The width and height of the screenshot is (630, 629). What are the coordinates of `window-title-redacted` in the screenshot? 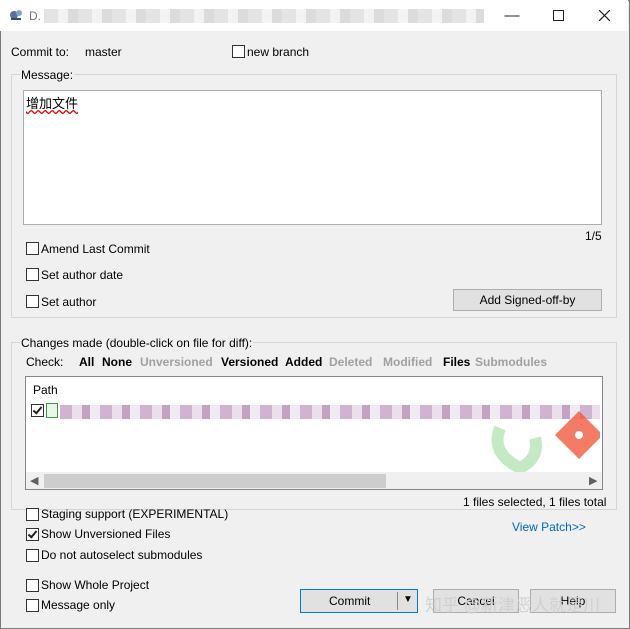 It's located at (264, 16).